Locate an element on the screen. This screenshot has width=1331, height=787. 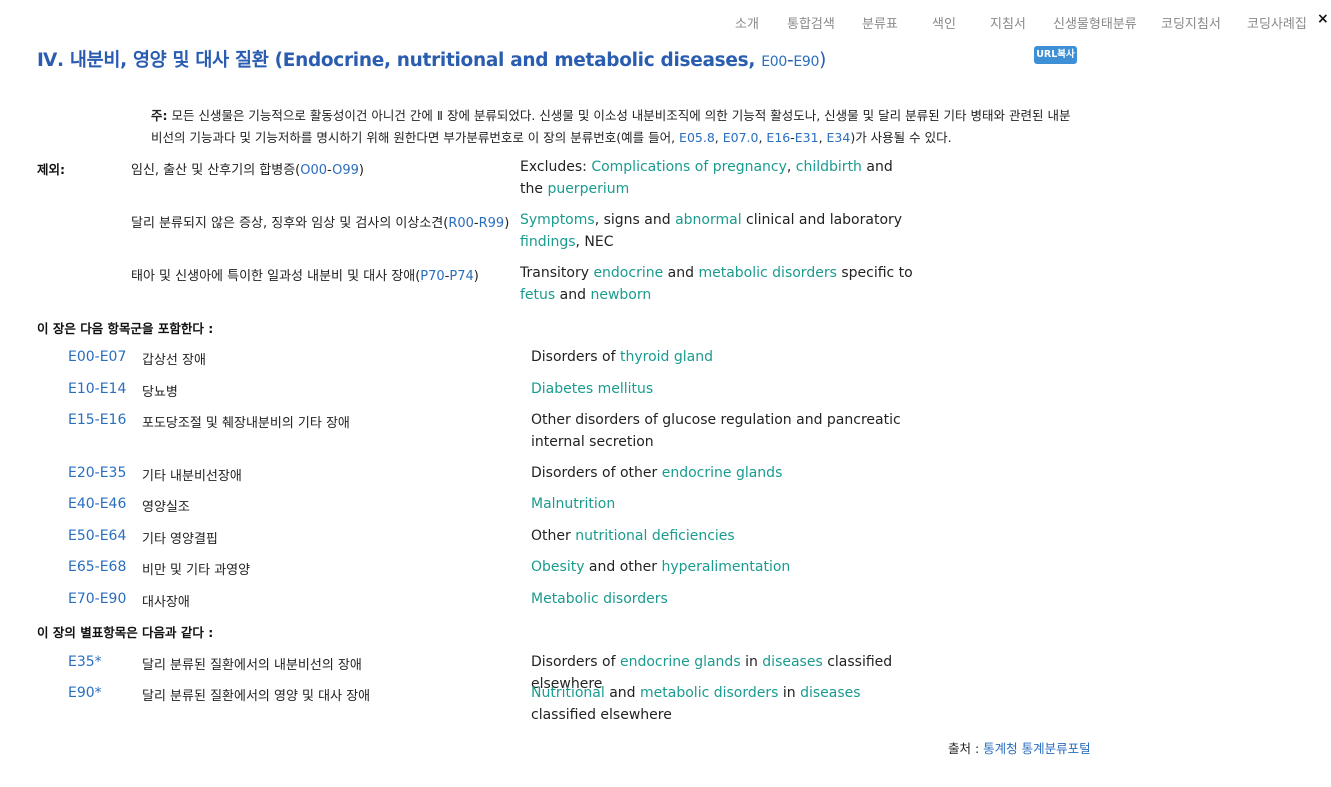
source-link: 통계청 통계분류포털 is located at coordinates (1036, 748).